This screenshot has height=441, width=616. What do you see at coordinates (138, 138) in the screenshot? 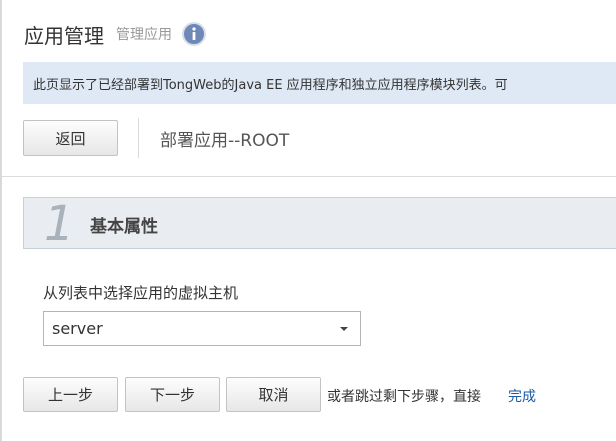
I see `toolbar-divider` at bounding box center [138, 138].